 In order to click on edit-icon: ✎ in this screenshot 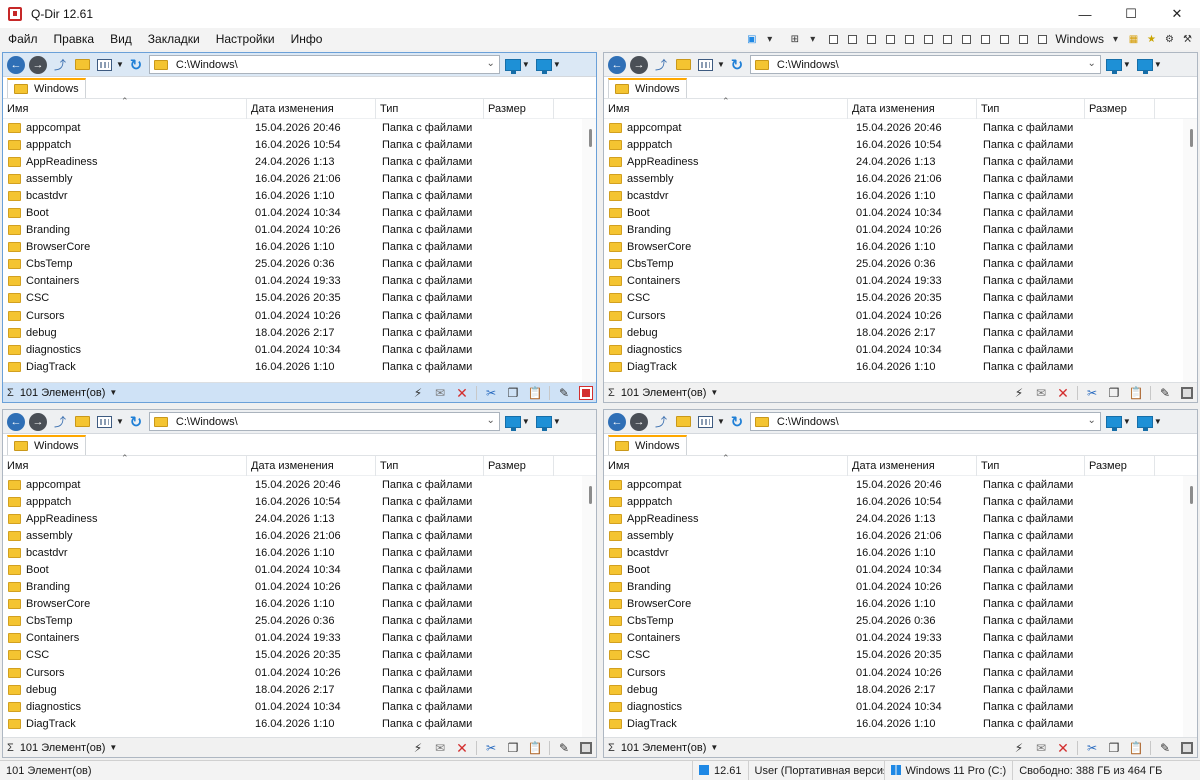, I will do `click(1165, 393)`.